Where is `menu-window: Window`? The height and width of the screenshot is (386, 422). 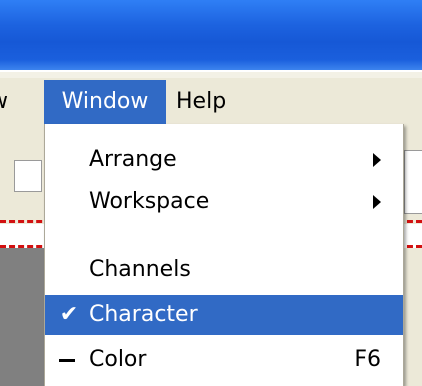 menu-window: Window is located at coordinates (105, 102).